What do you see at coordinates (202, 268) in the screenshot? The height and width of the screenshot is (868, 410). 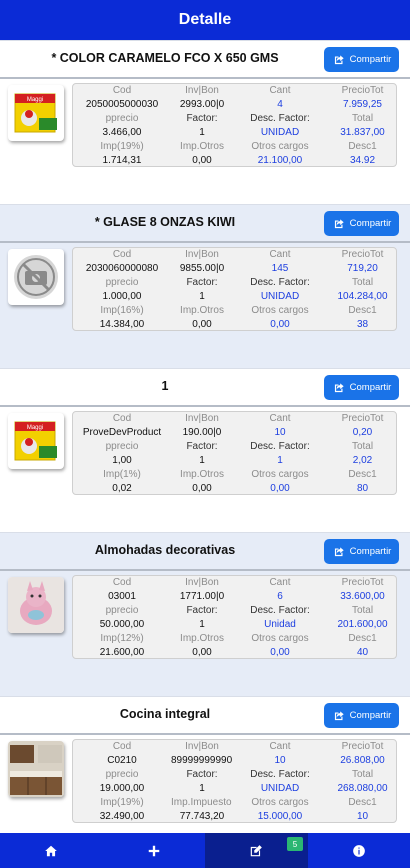 I see `inv-value: 9855.00|0` at bounding box center [202, 268].